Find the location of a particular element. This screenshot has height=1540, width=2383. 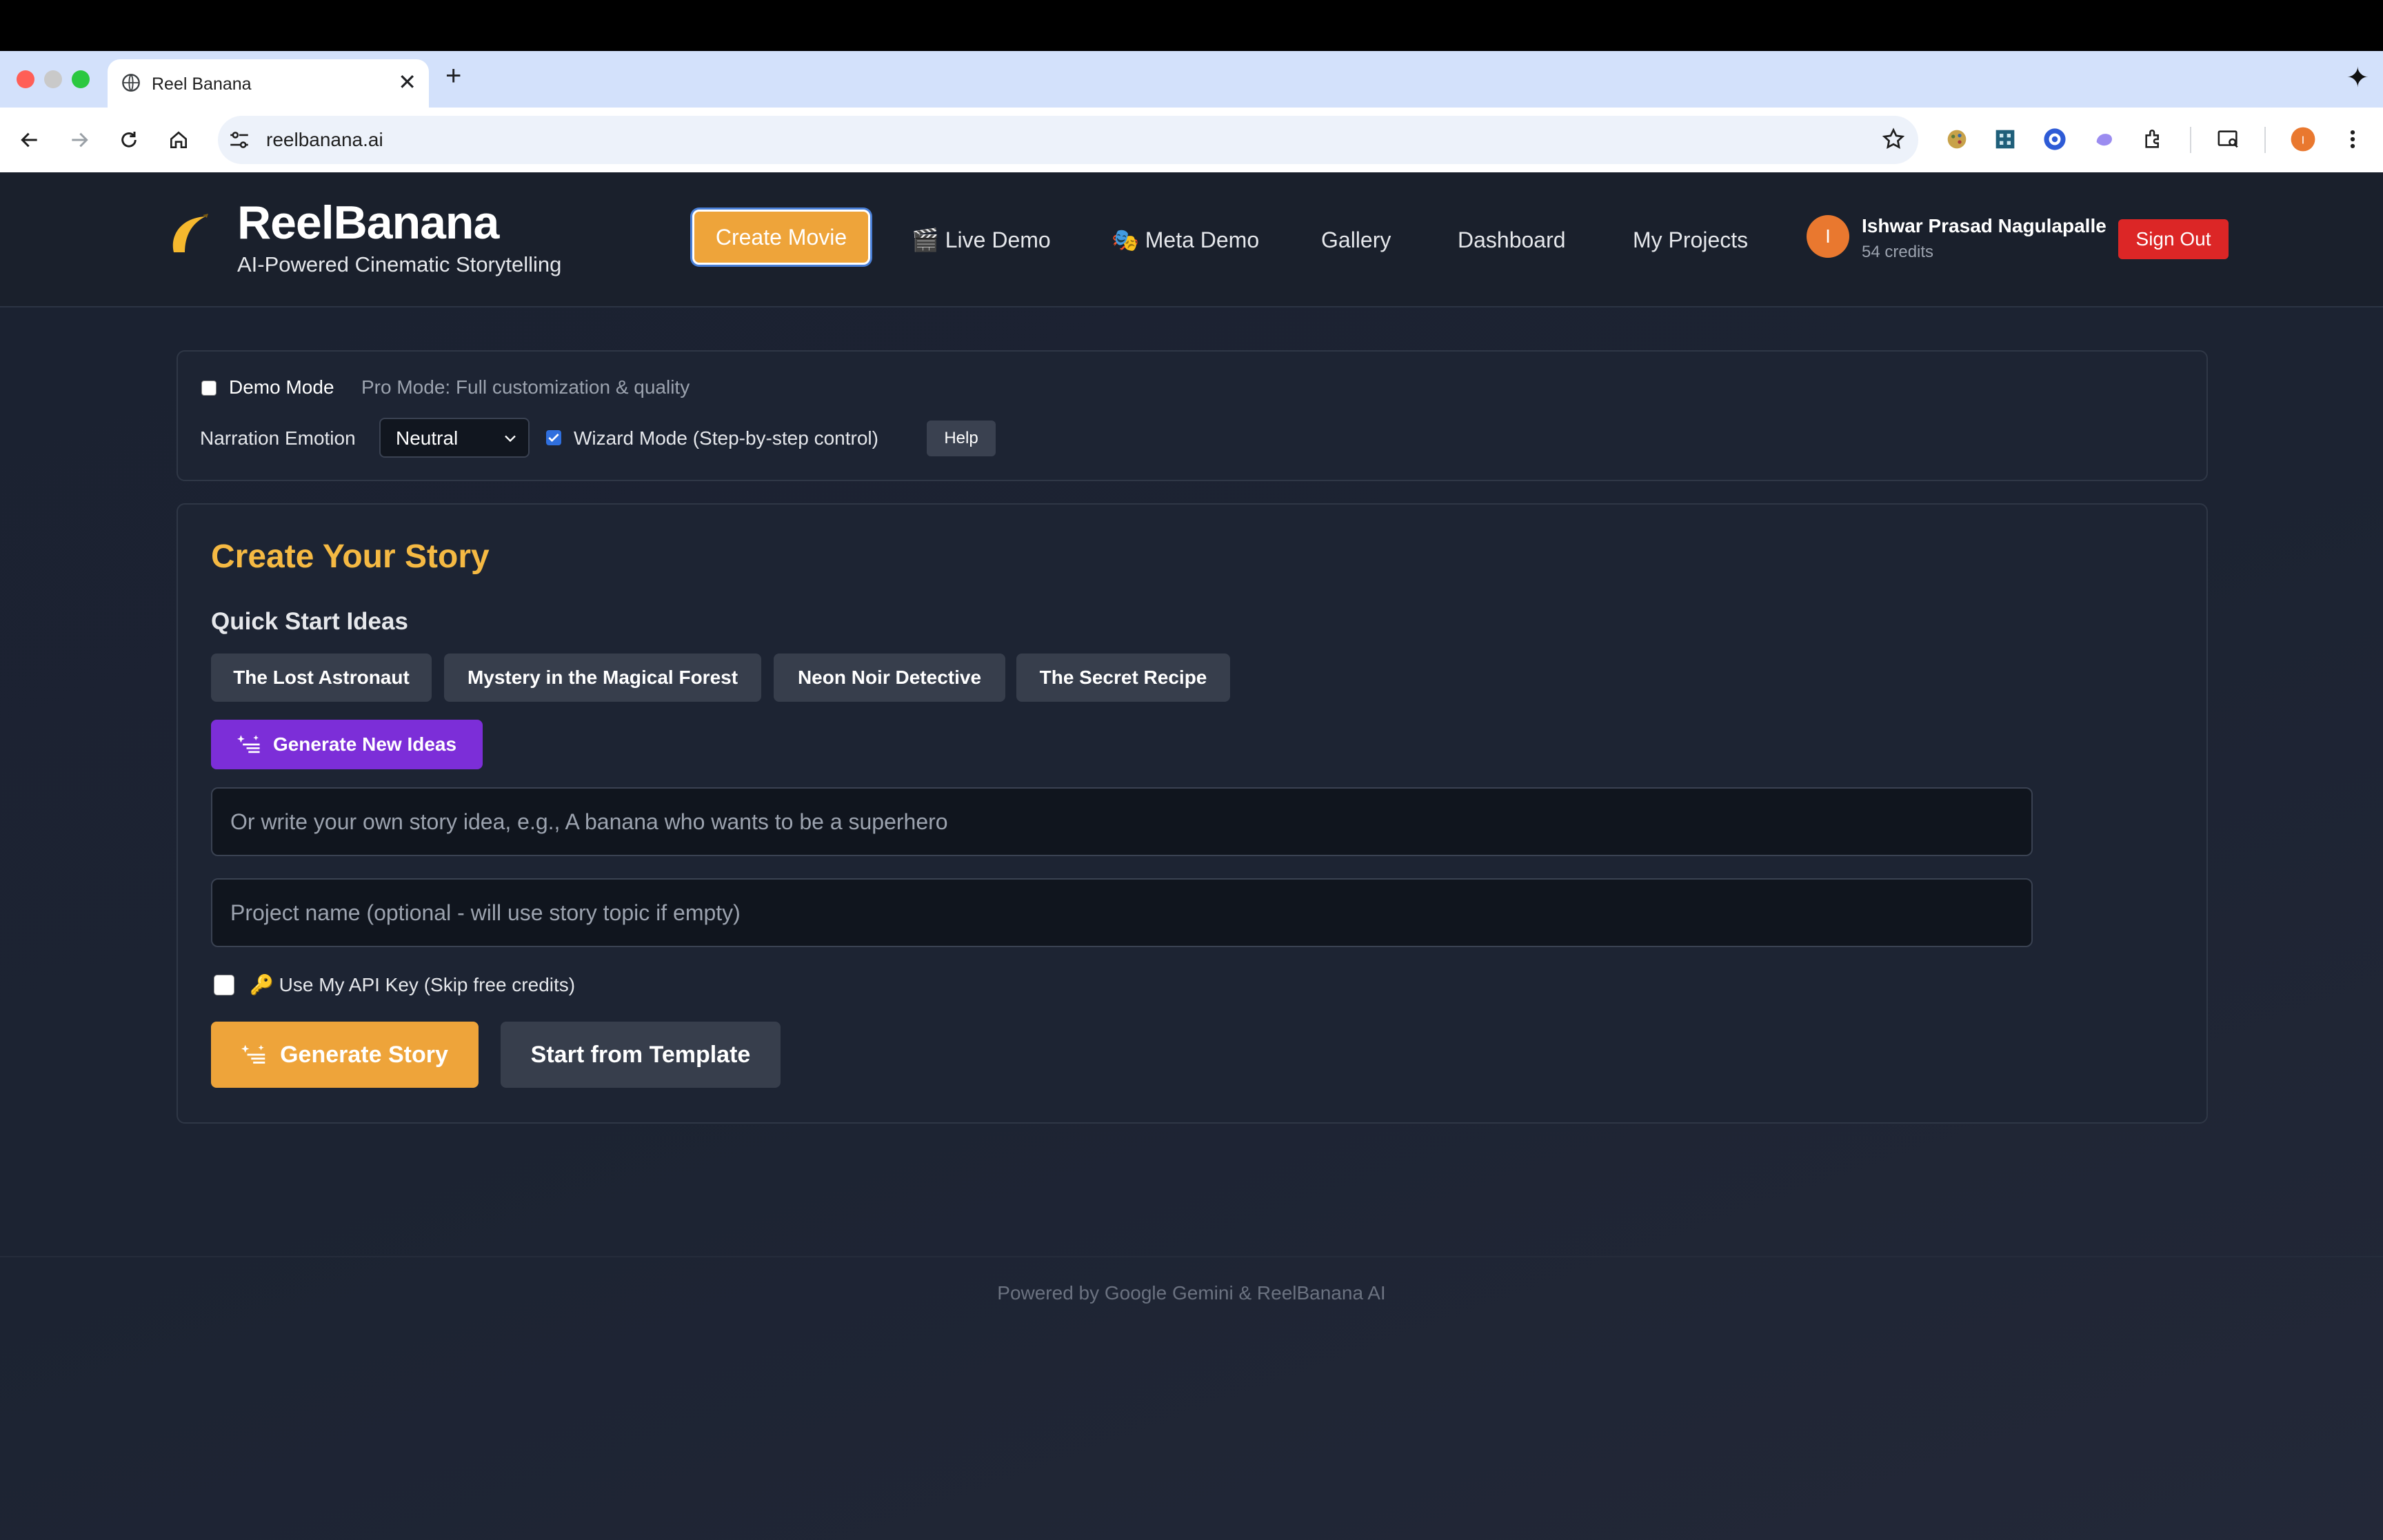

profile-avatar-icon: I is located at coordinates (2303, 139).